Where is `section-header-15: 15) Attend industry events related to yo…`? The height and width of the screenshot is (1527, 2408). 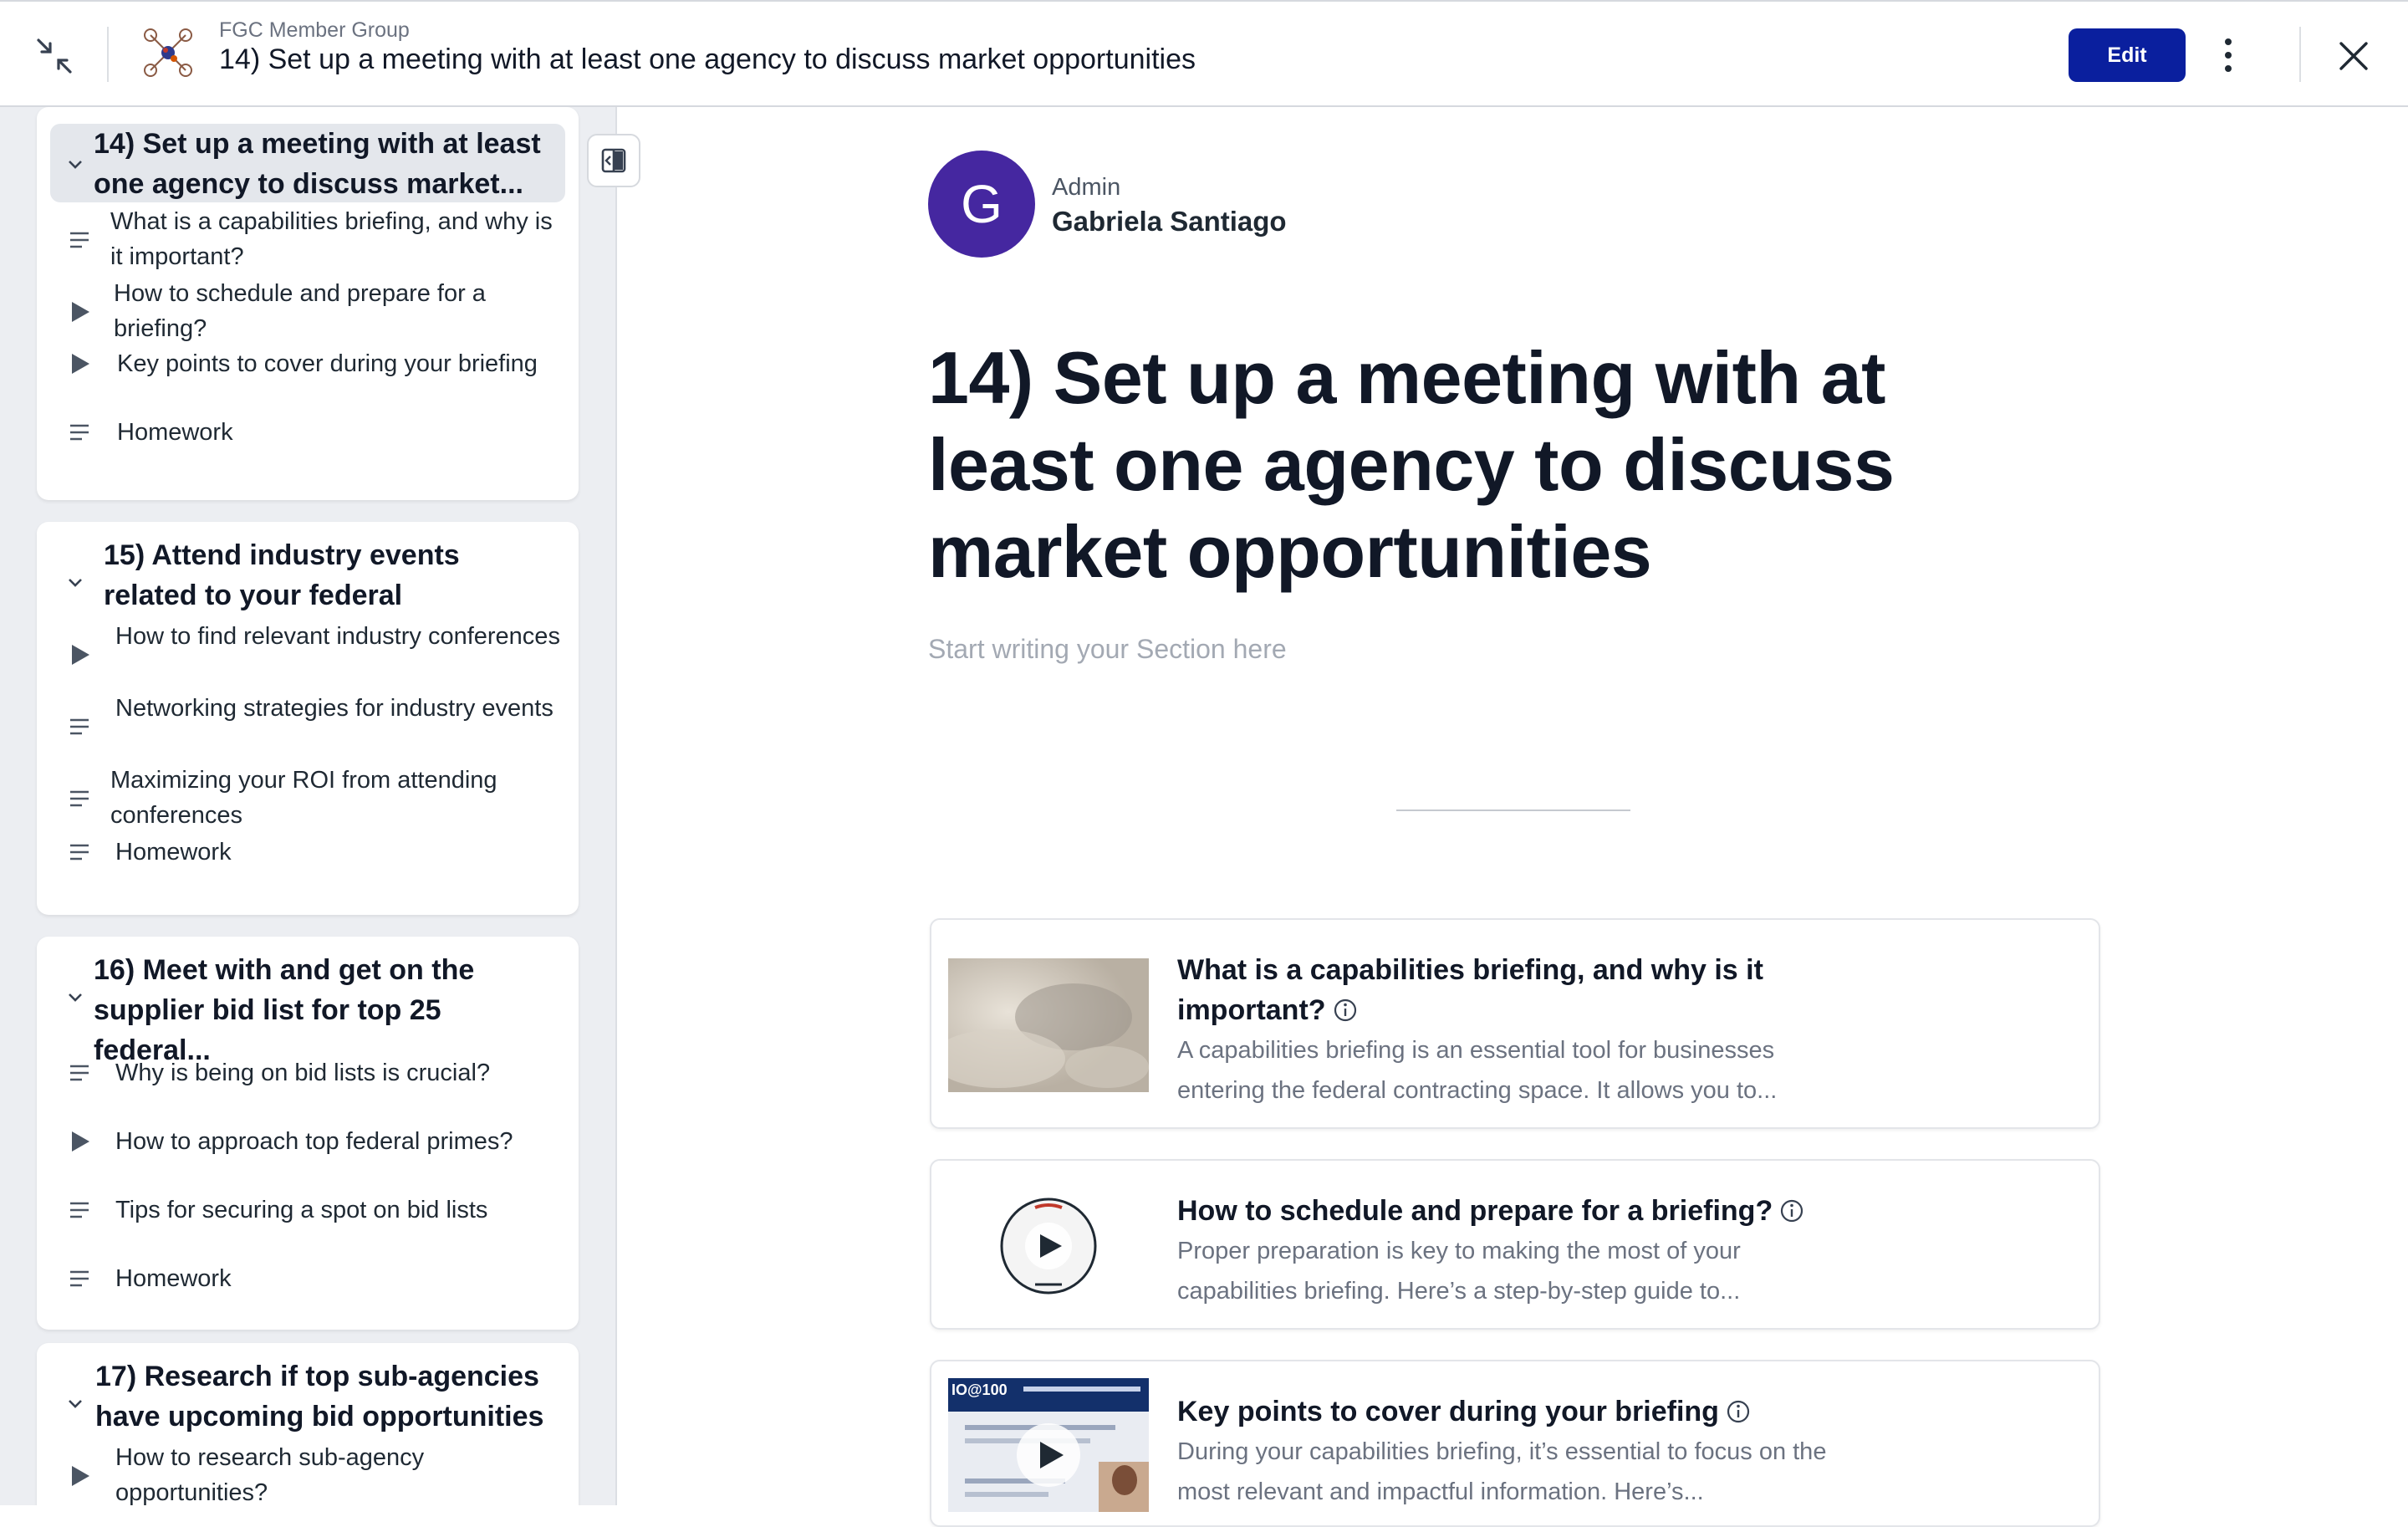
section-header-15: 15) Attend industry events related to yo… is located at coordinates (307, 575).